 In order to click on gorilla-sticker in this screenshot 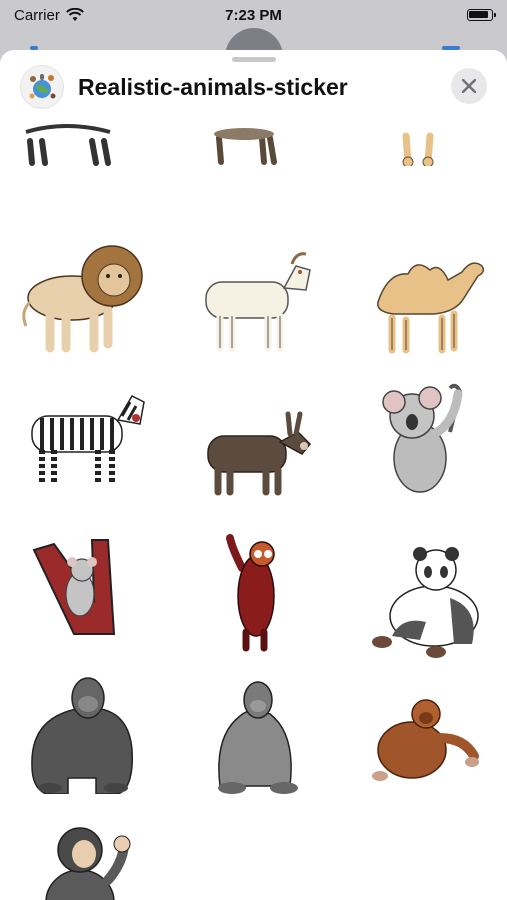, I will do `click(88, 734)`.